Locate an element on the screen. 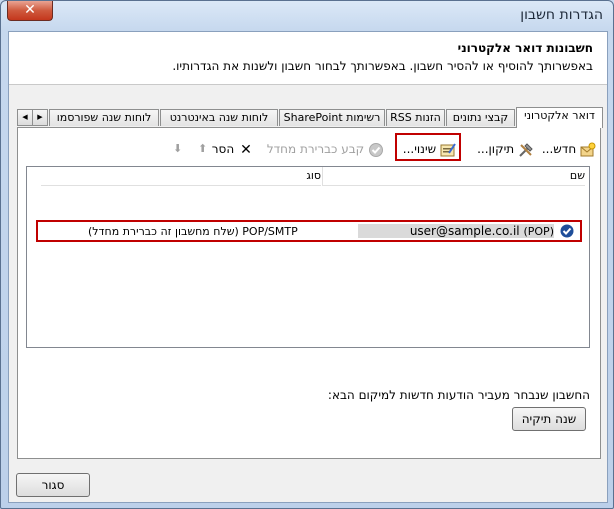  title-bar: ✕ הגדרות חשבון is located at coordinates (307, 16).